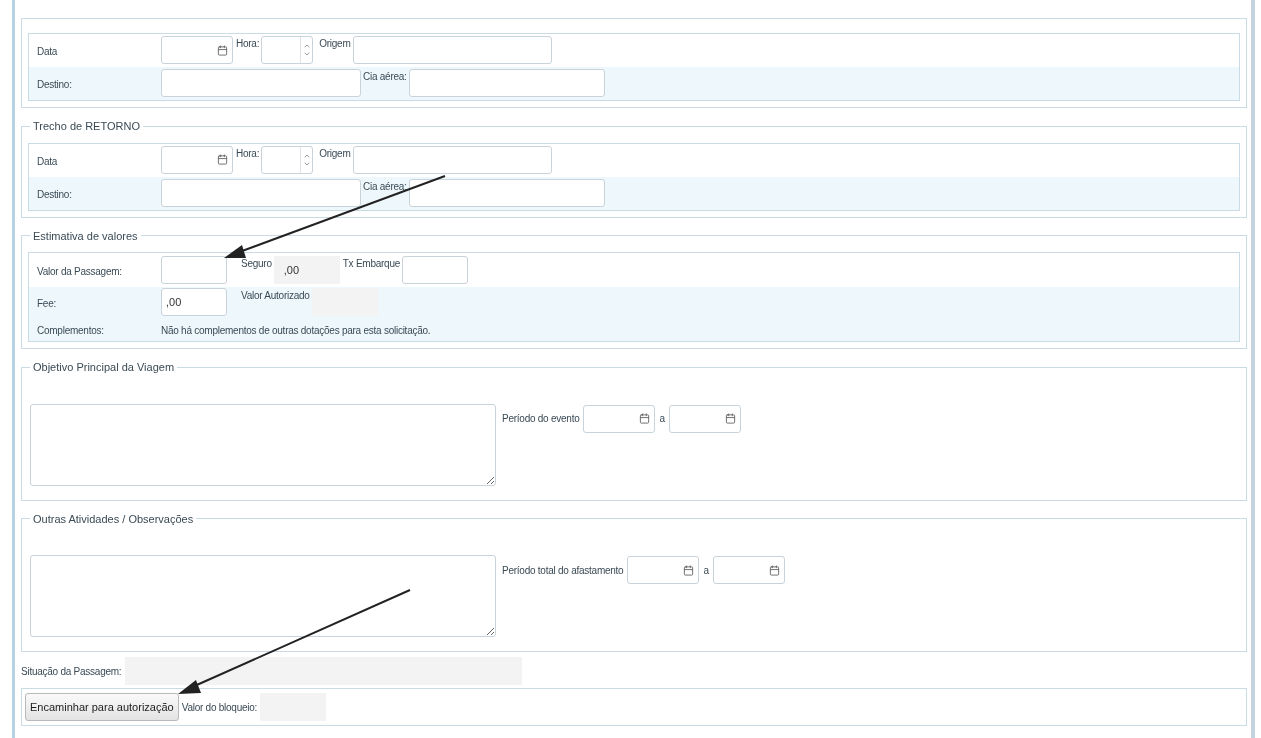 This screenshot has height=738, width=1261. I want to click on field-label: Fee:, so click(47, 304).